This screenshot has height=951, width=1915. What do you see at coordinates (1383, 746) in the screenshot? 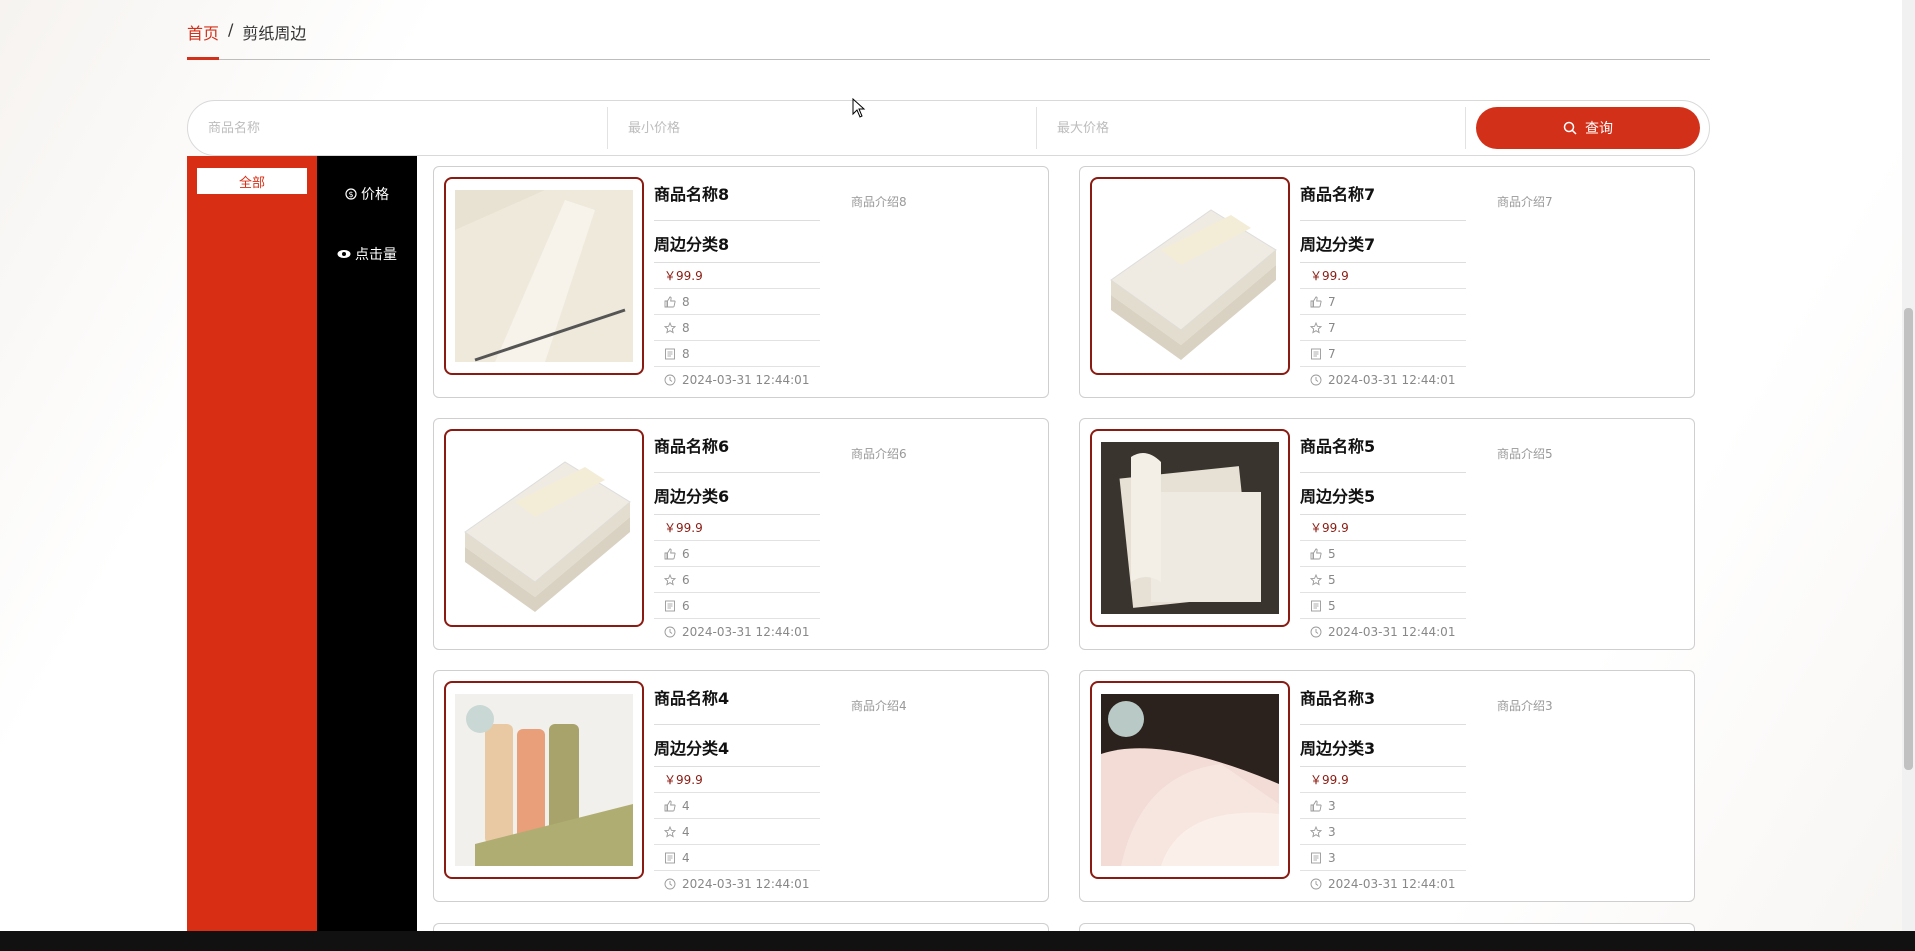
I see `product-category: 周边分类3` at bounding box center [1383, 746].